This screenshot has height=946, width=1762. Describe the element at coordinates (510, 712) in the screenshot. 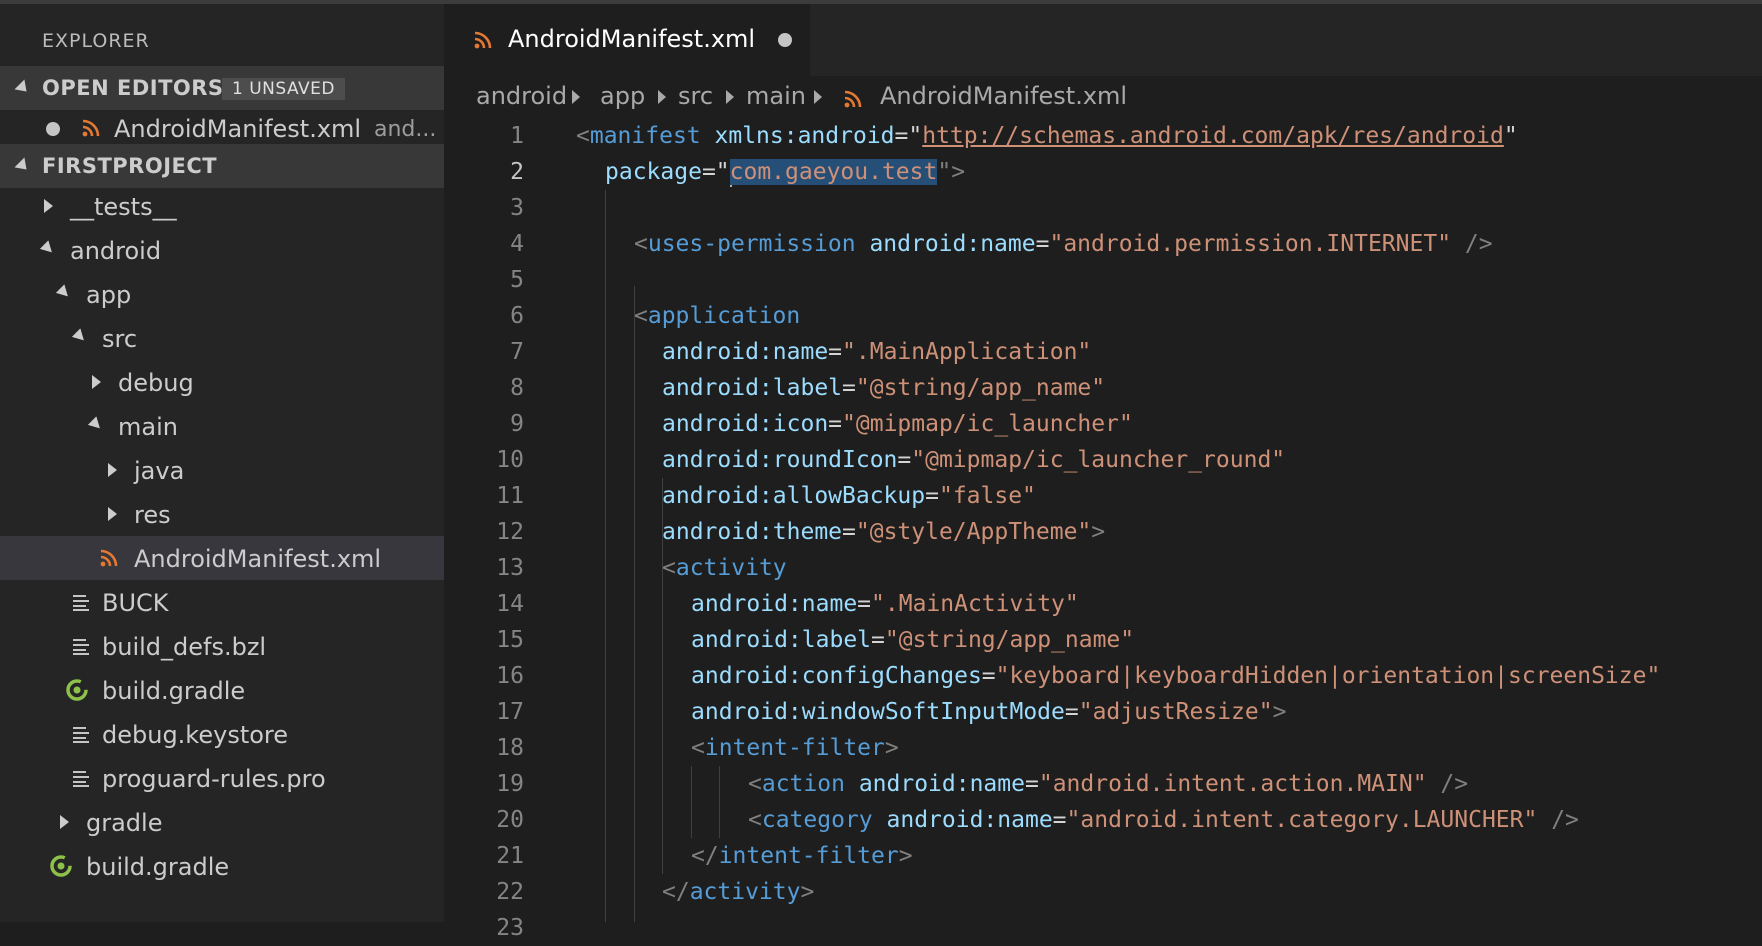

I see `line-number: 17` at that location.